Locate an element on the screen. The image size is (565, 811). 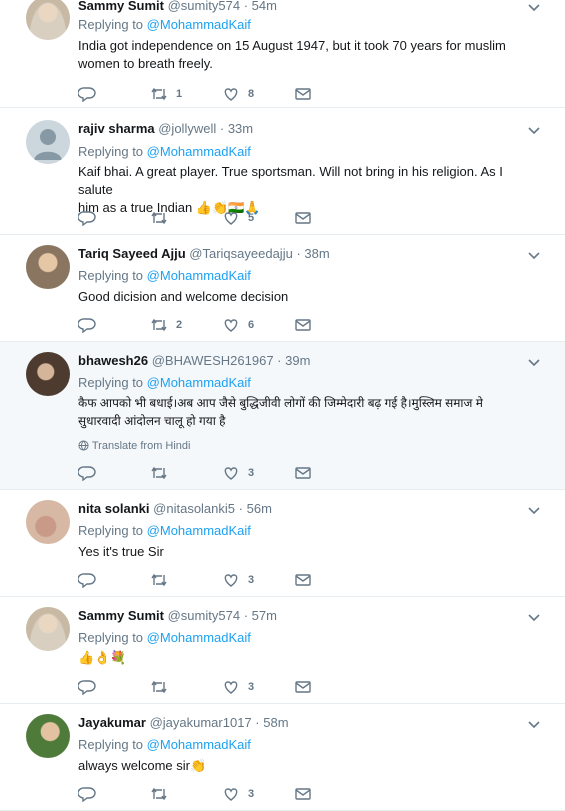
timestamp: 39m is located at coordinates (297, 360).